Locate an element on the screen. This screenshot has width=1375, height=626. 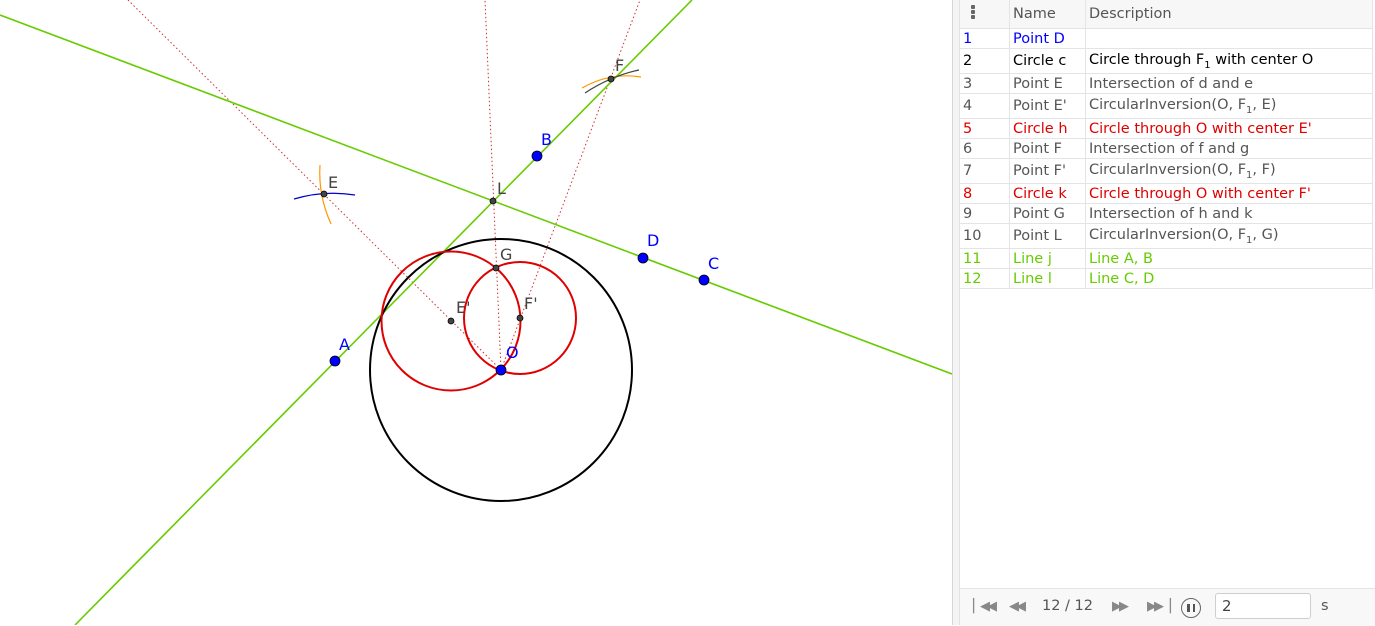
label-l: L is located at coordinates (501, 188).